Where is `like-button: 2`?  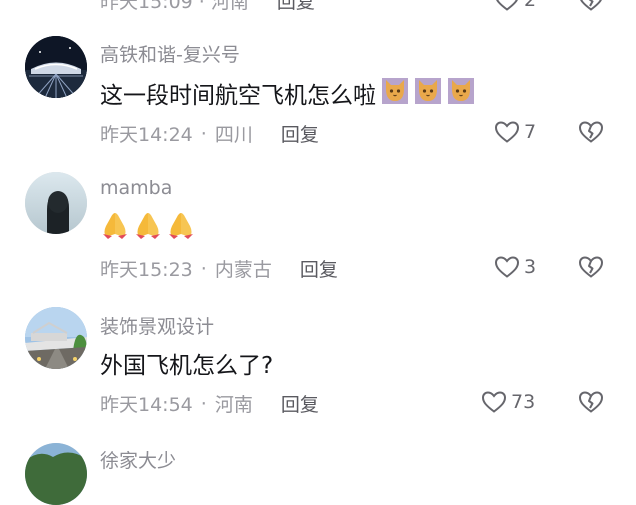 like-button: 2 is located at coordinates (515, 6).